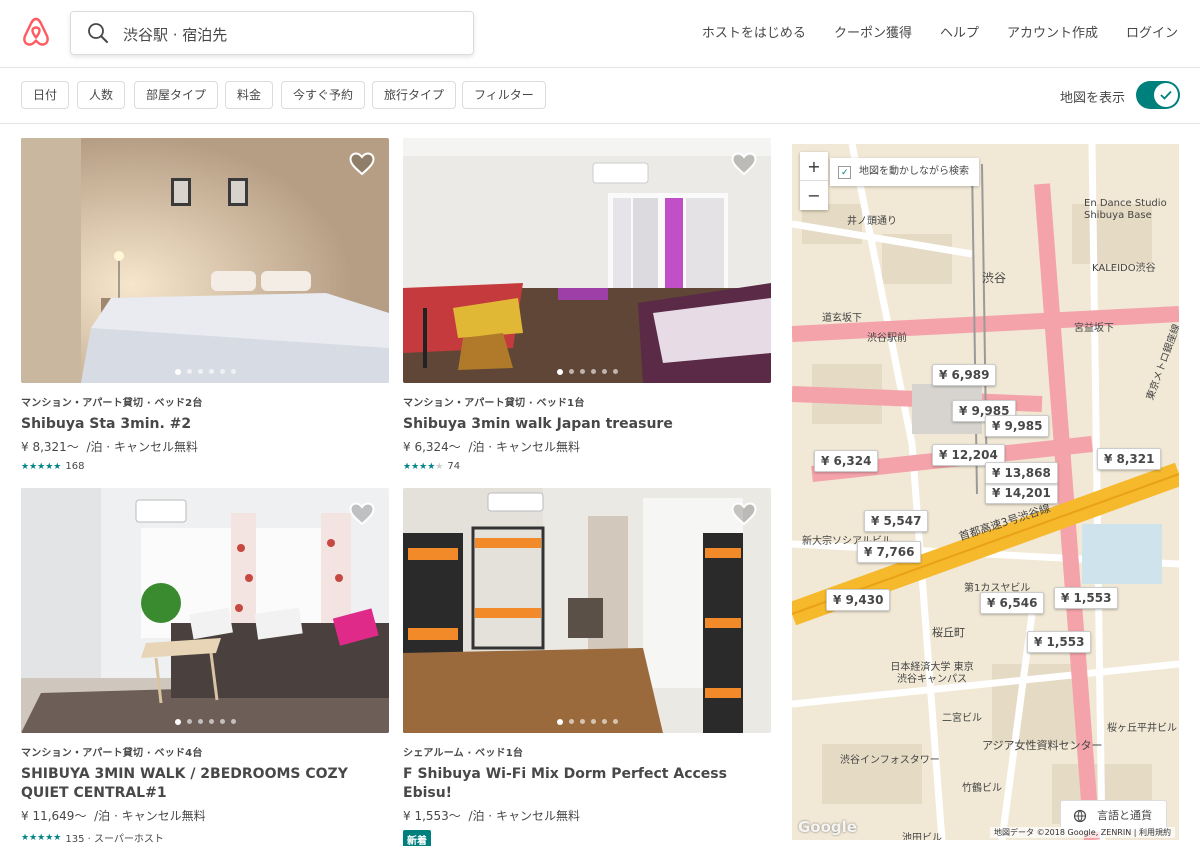 The width and height of the screenshot is (1200, 846). What do you see at coordinates (101, 95) in the screenshot?
I see `filter-guests-button: 人数` at bounding box center [101, 95].